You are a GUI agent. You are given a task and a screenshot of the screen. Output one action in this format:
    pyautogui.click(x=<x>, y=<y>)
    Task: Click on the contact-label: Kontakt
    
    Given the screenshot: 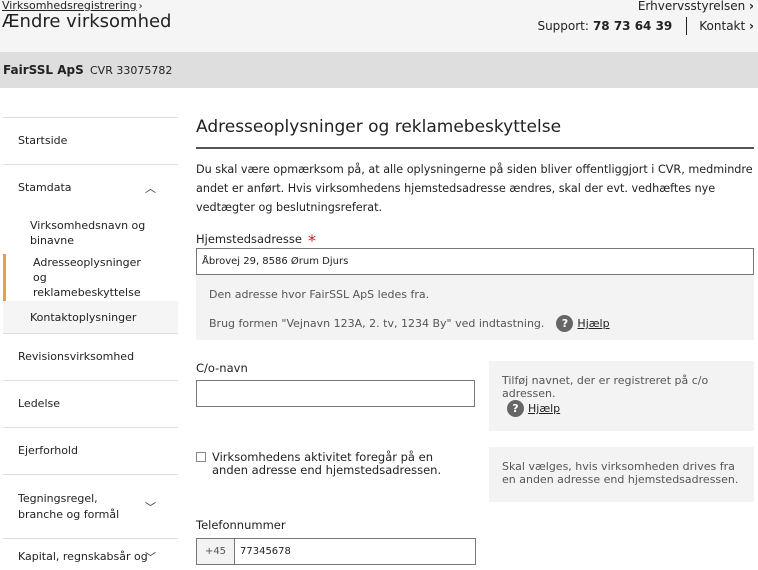 What is the action you would take?
    pyautogui.click(x=722, y=26)
    